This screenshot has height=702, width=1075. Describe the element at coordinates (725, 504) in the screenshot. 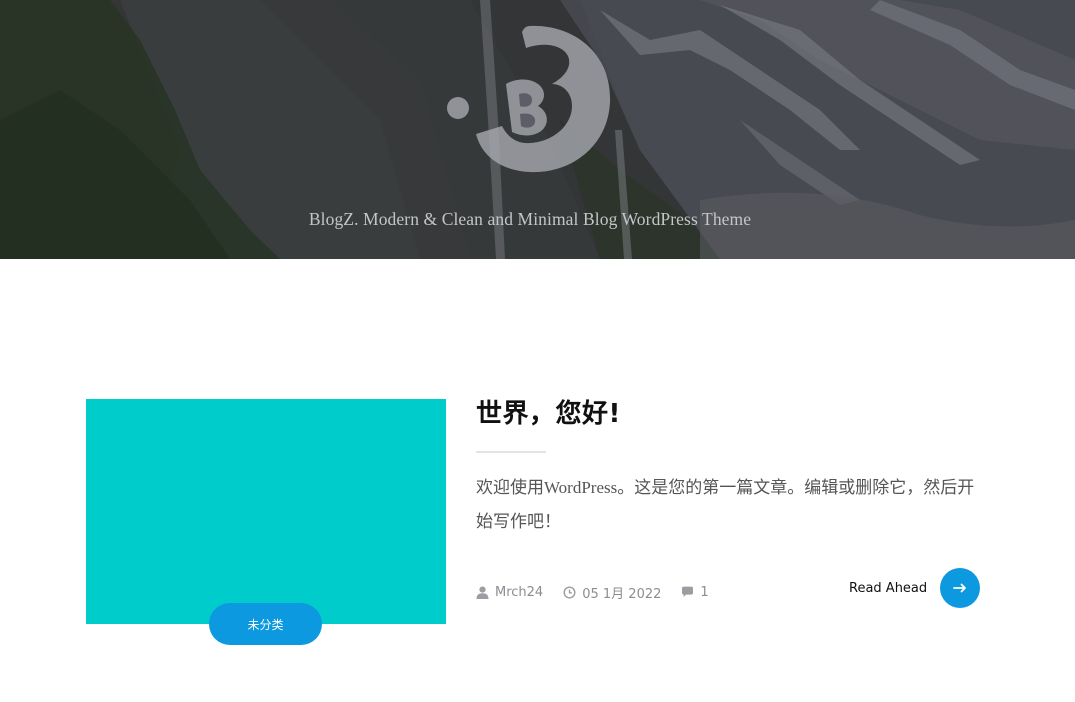

I see `post-excerpt: 欢迎使用WordPress。这是您的第一篇文章。编辑或删除它，然后开始写作吧！` at that location.